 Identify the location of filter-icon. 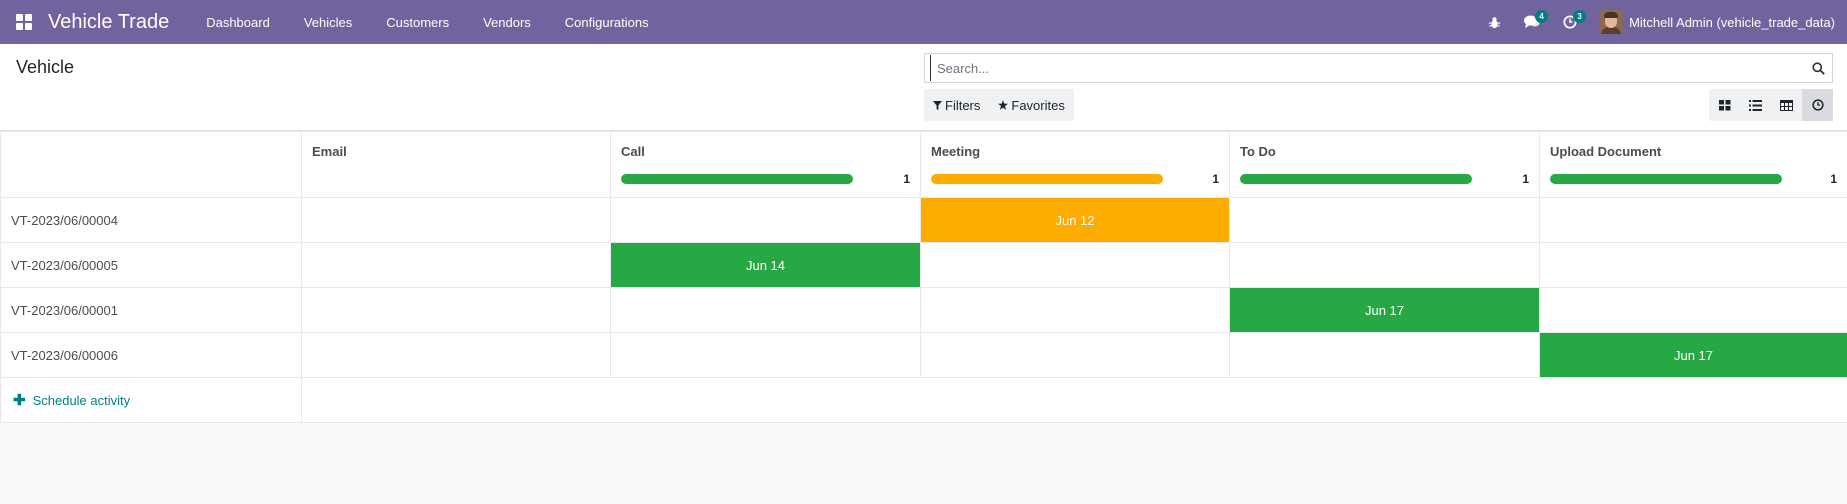
(937, 105).